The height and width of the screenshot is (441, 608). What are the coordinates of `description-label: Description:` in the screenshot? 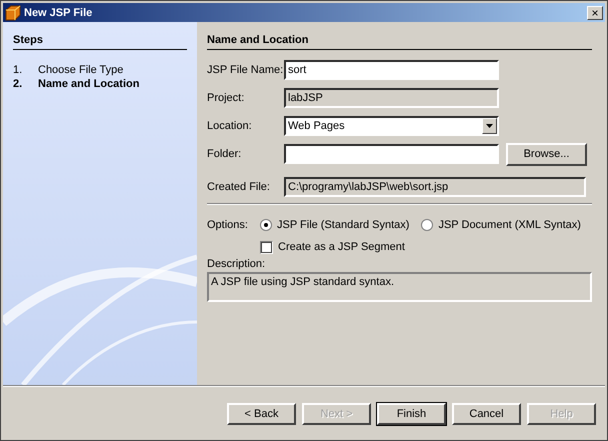 It's located at (236, 265).